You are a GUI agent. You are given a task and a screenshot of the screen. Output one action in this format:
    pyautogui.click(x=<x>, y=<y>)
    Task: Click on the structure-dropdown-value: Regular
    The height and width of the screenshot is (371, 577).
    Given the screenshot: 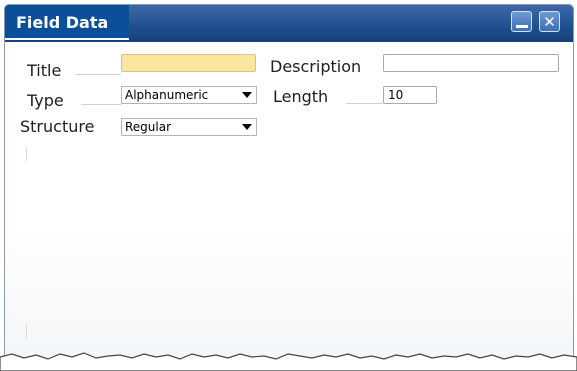 What is the action you would take?
    pyautogui.click(x=148, y=127)
    